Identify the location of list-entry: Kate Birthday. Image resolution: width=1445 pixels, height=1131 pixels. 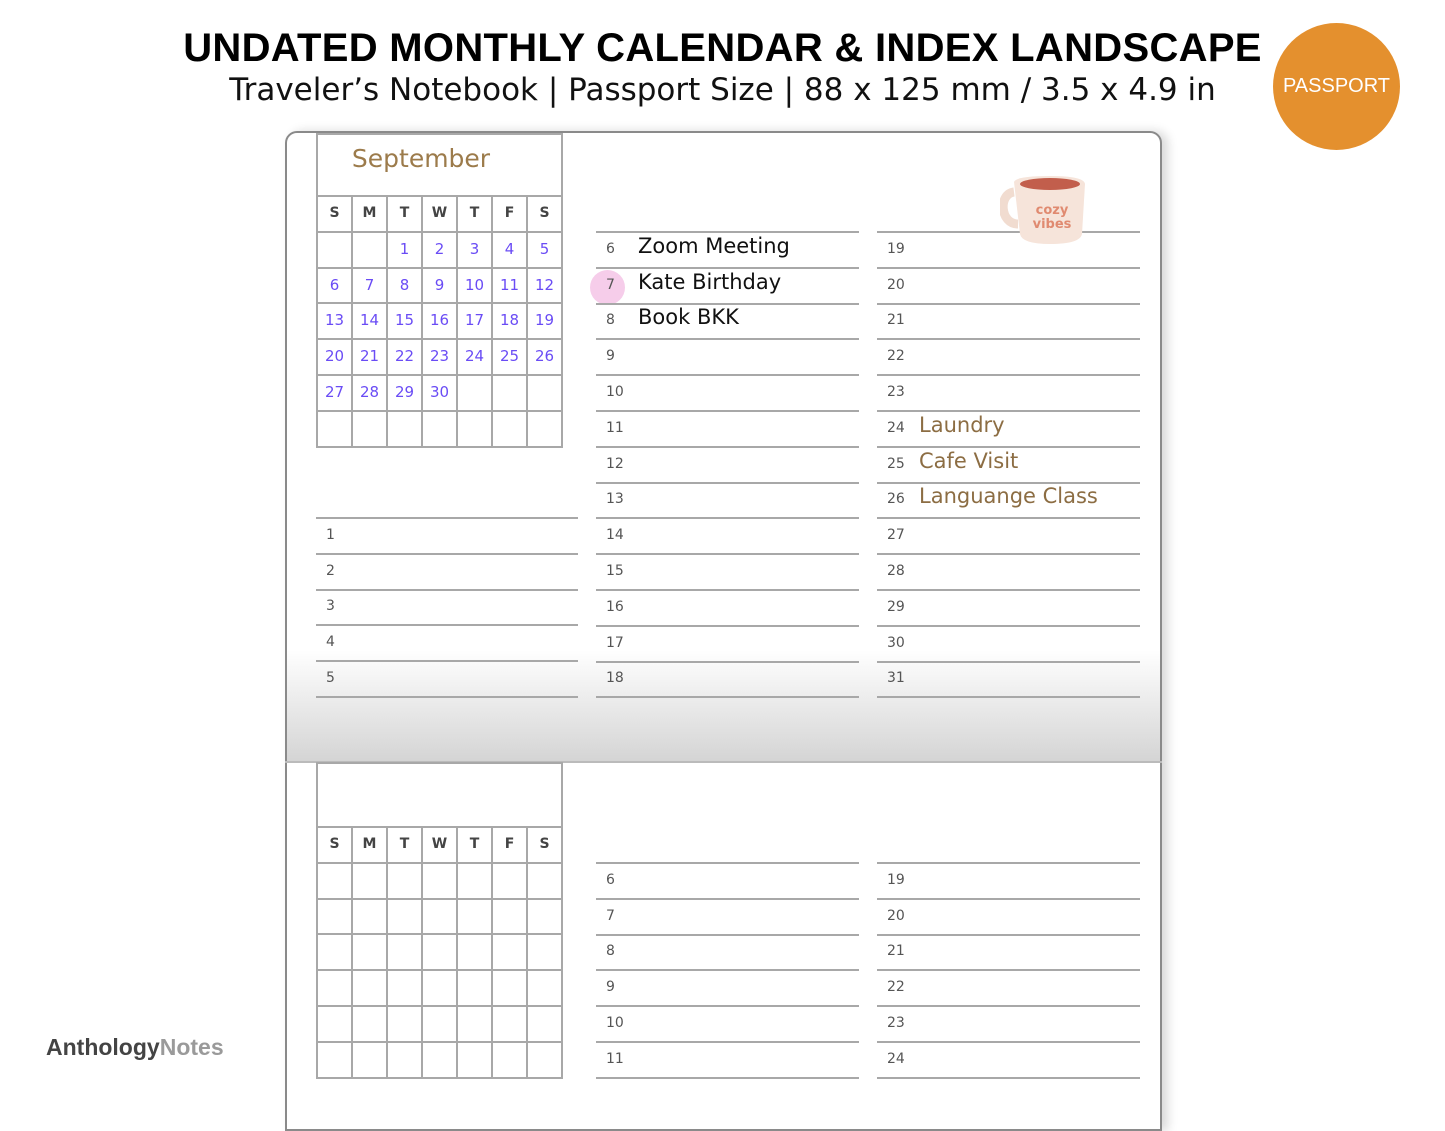
(710, 281).